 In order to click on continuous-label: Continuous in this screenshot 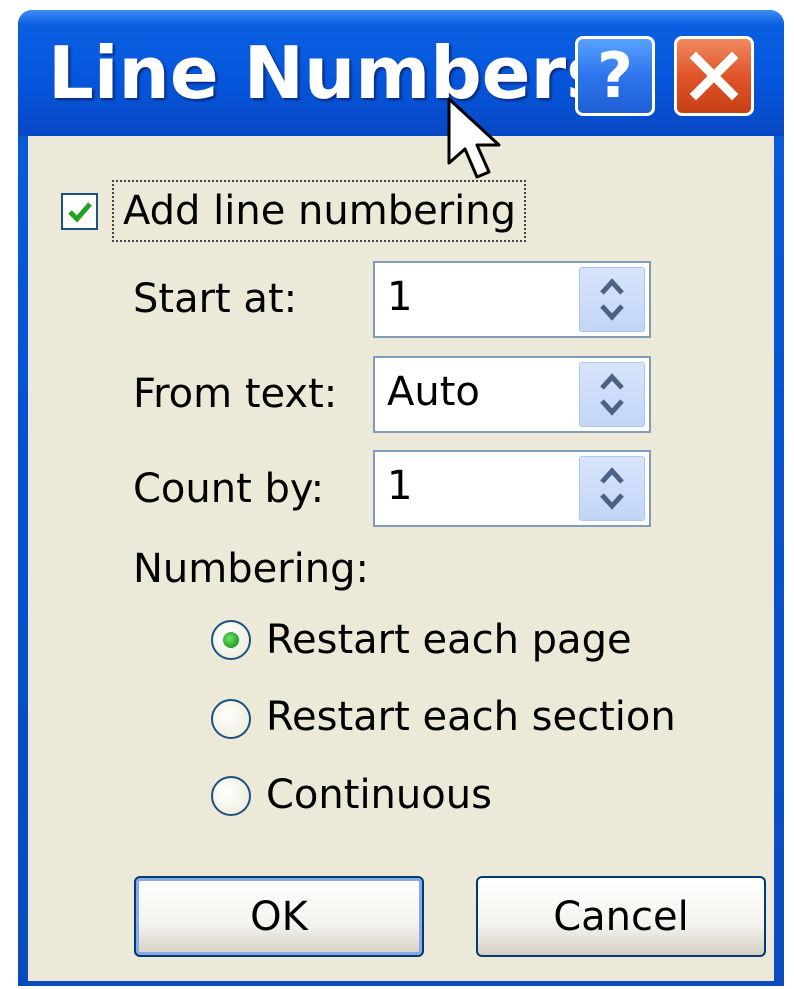, I will do `click(379, 795)`.